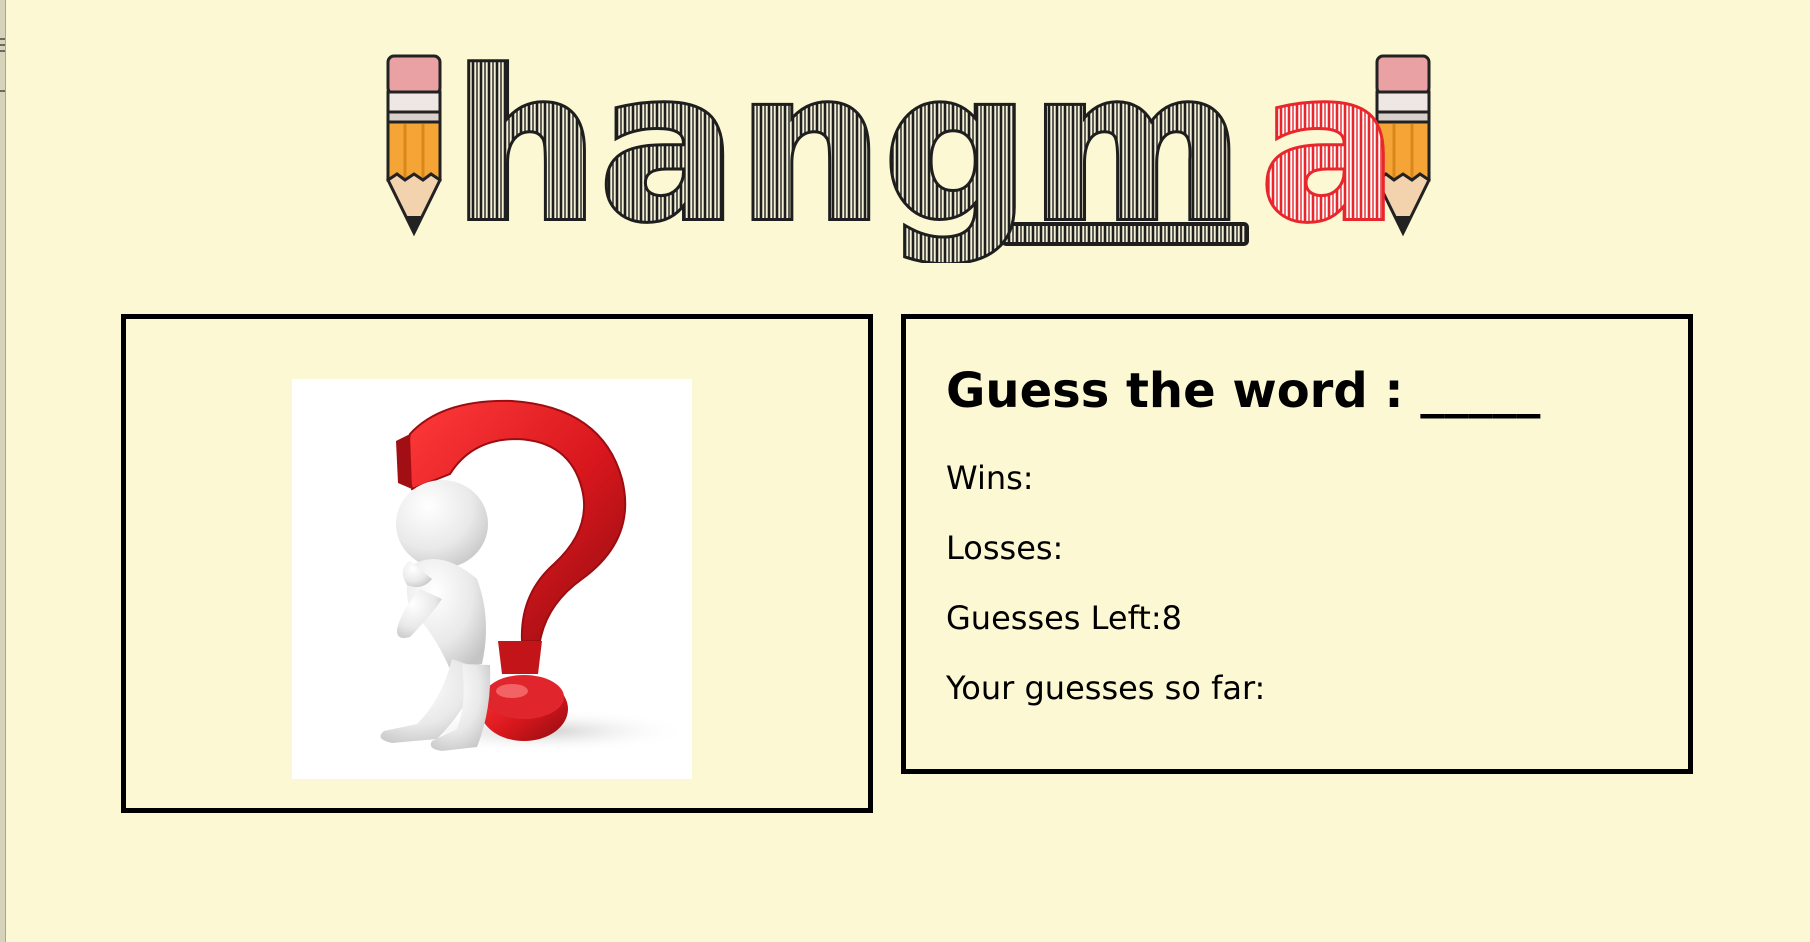 The width and height of the screenshot is (1810, 942). What do you see at coordinates (414, 145) in the screenshot?
I see `pencil-left-icon` at bounding box center [414, 145].